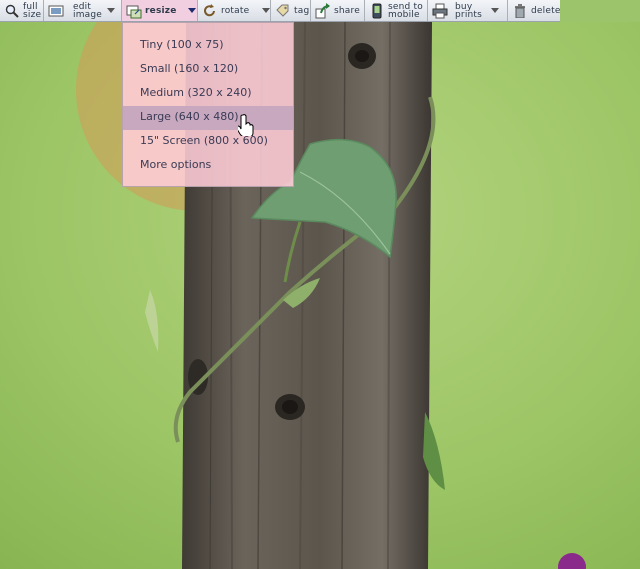  What do you see at coordinates (323, 10) in the screenshot?
I see `share-icon` at bounding box center [323, 10].